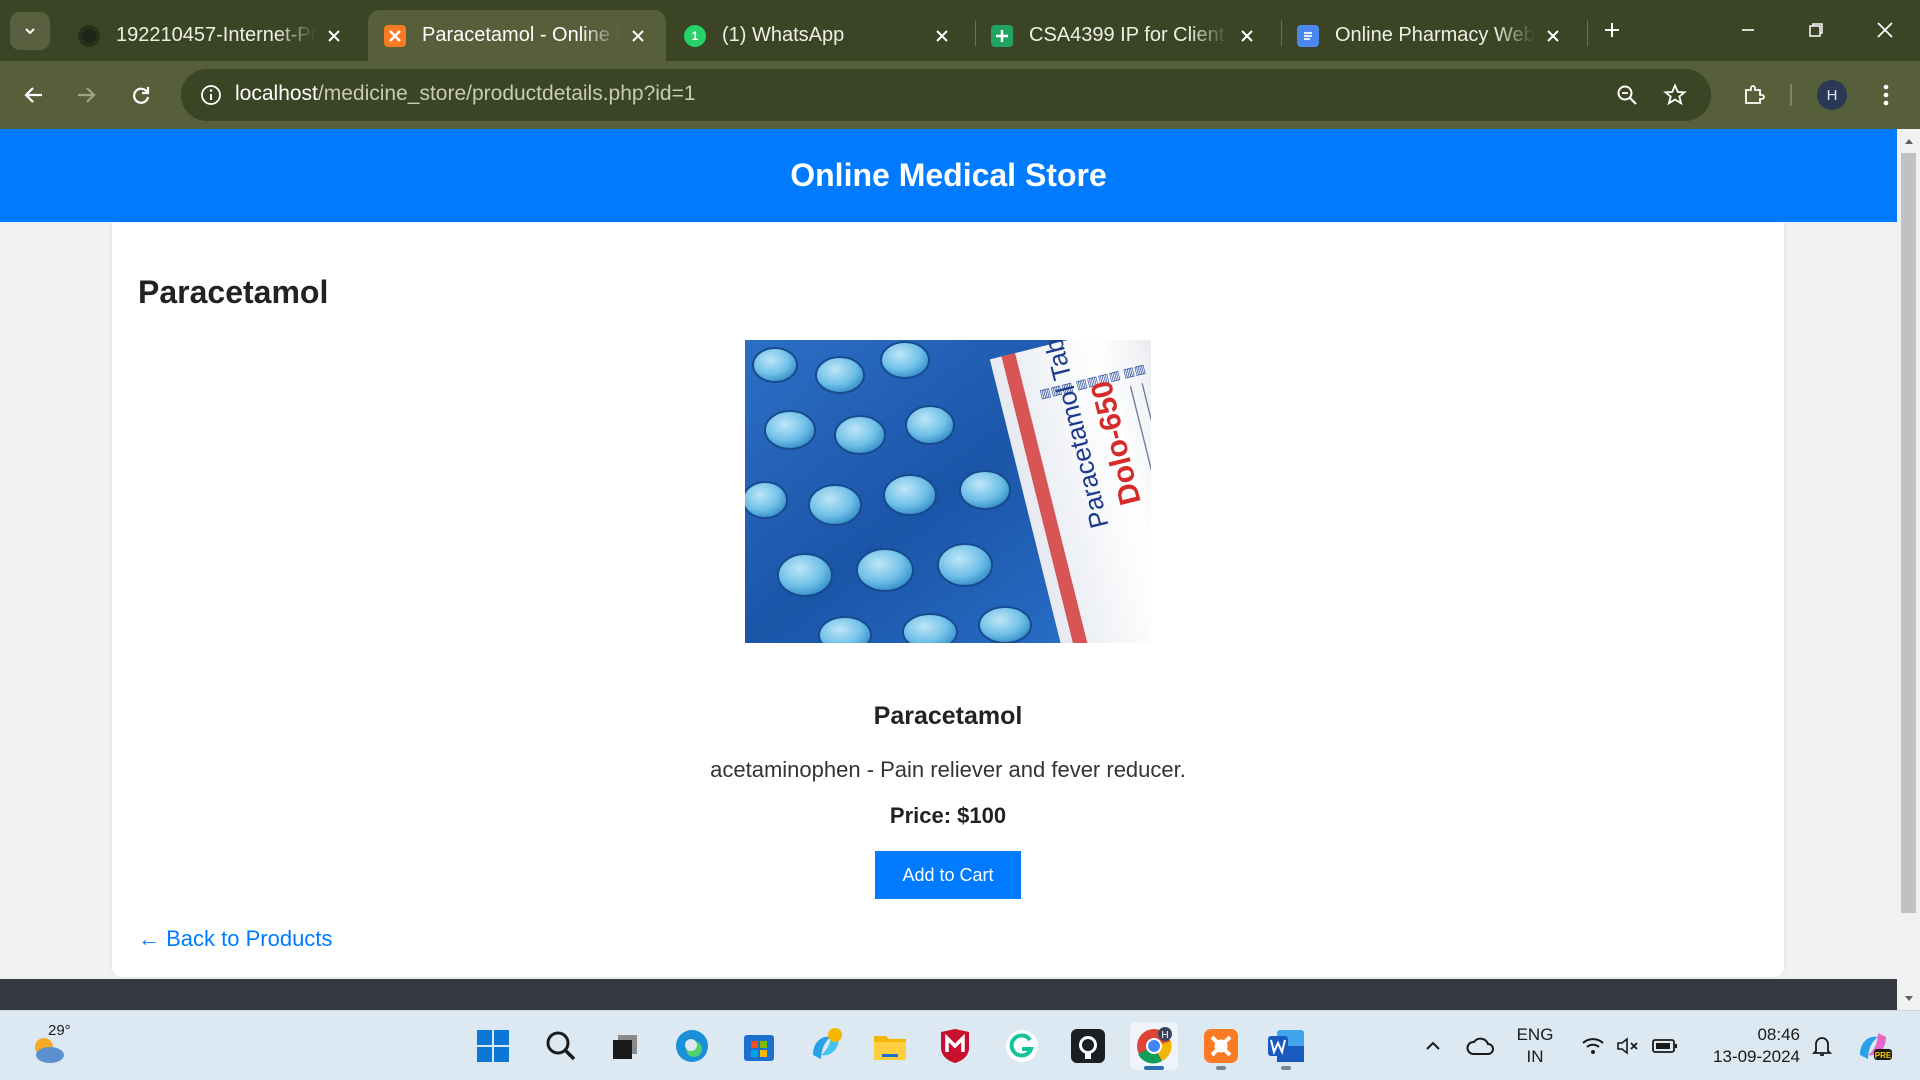  Describe the element at coordinates (1154, 1068) in the screenshot. I see `active-indicator` at that location.